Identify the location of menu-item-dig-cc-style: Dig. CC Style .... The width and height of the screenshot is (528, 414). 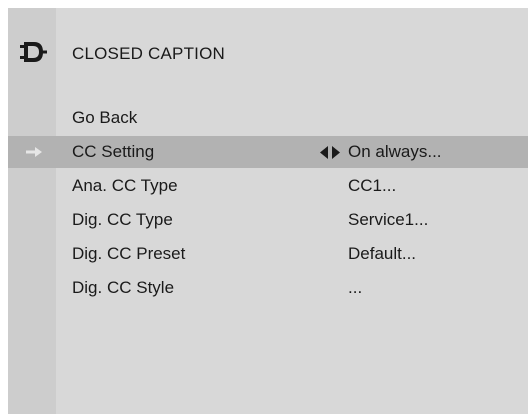
(268, 288).